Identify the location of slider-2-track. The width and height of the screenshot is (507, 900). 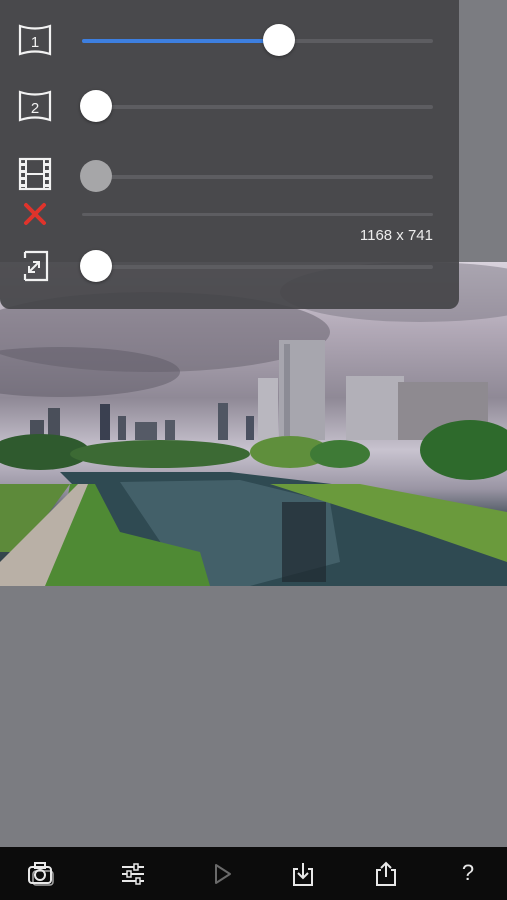
(257, 107).